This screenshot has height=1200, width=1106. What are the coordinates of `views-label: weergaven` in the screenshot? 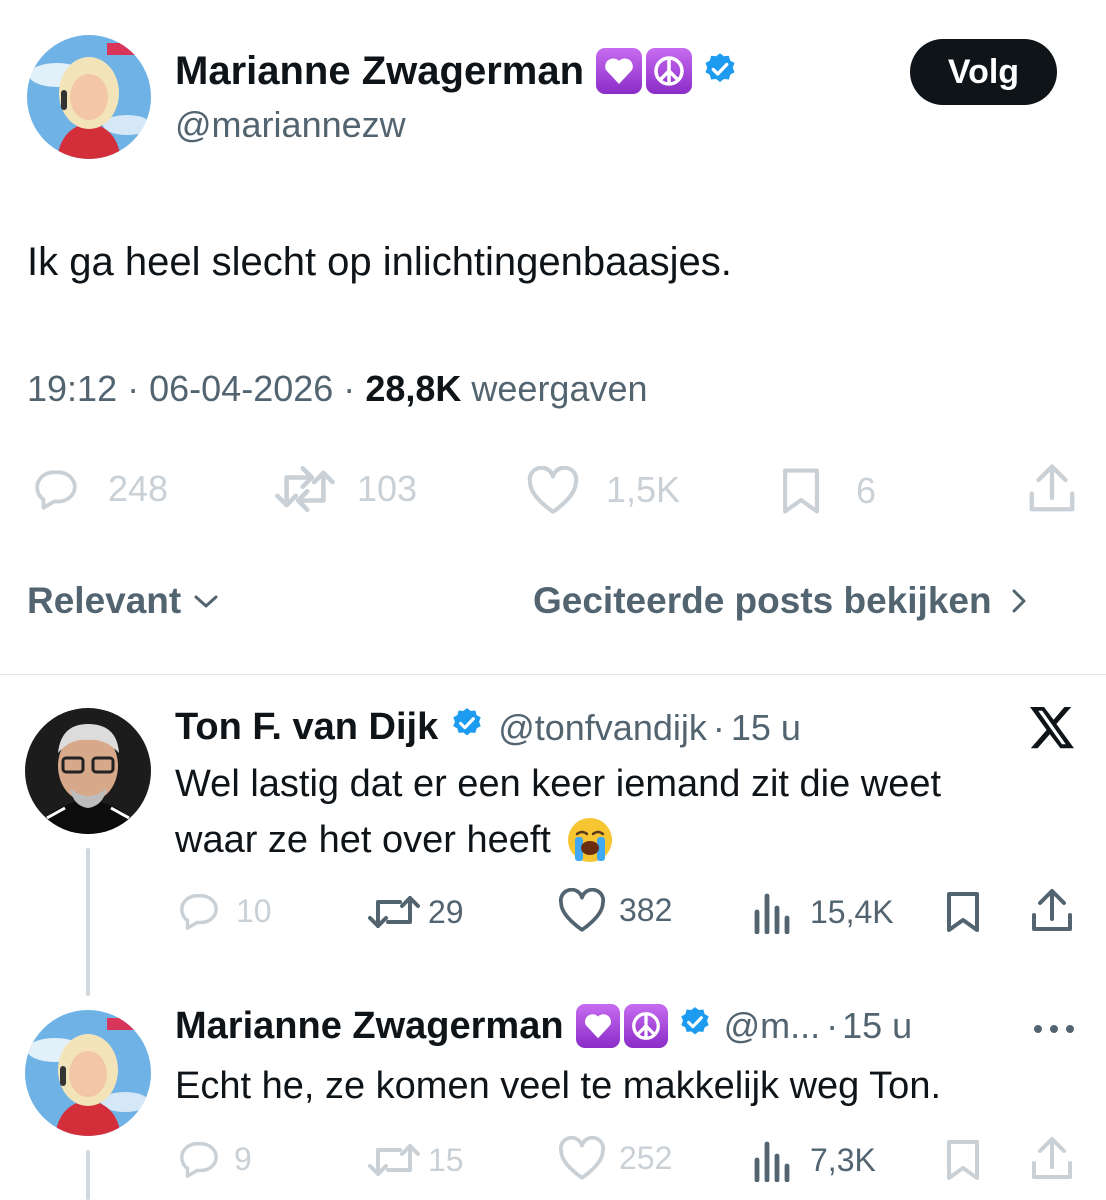 It's located at (559, 388).